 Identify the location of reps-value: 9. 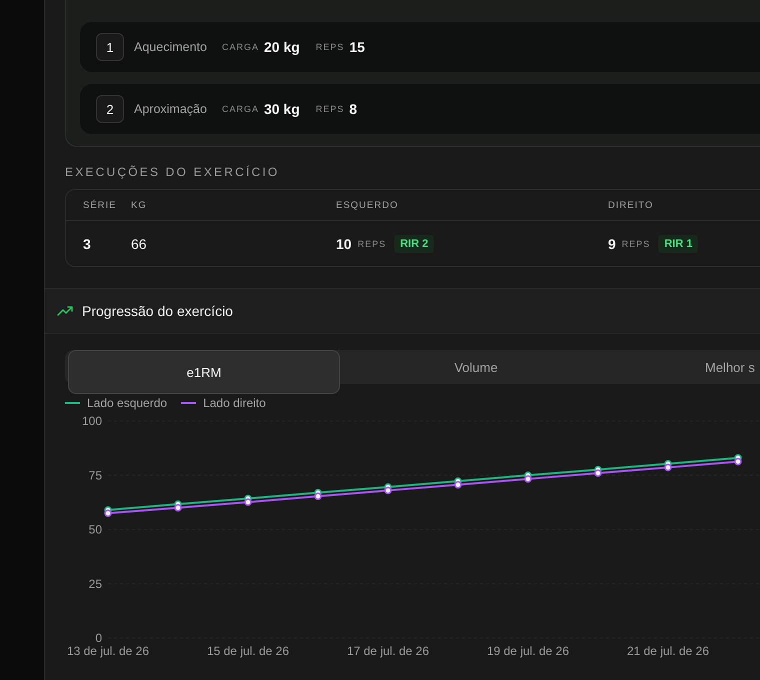
(612, 244).